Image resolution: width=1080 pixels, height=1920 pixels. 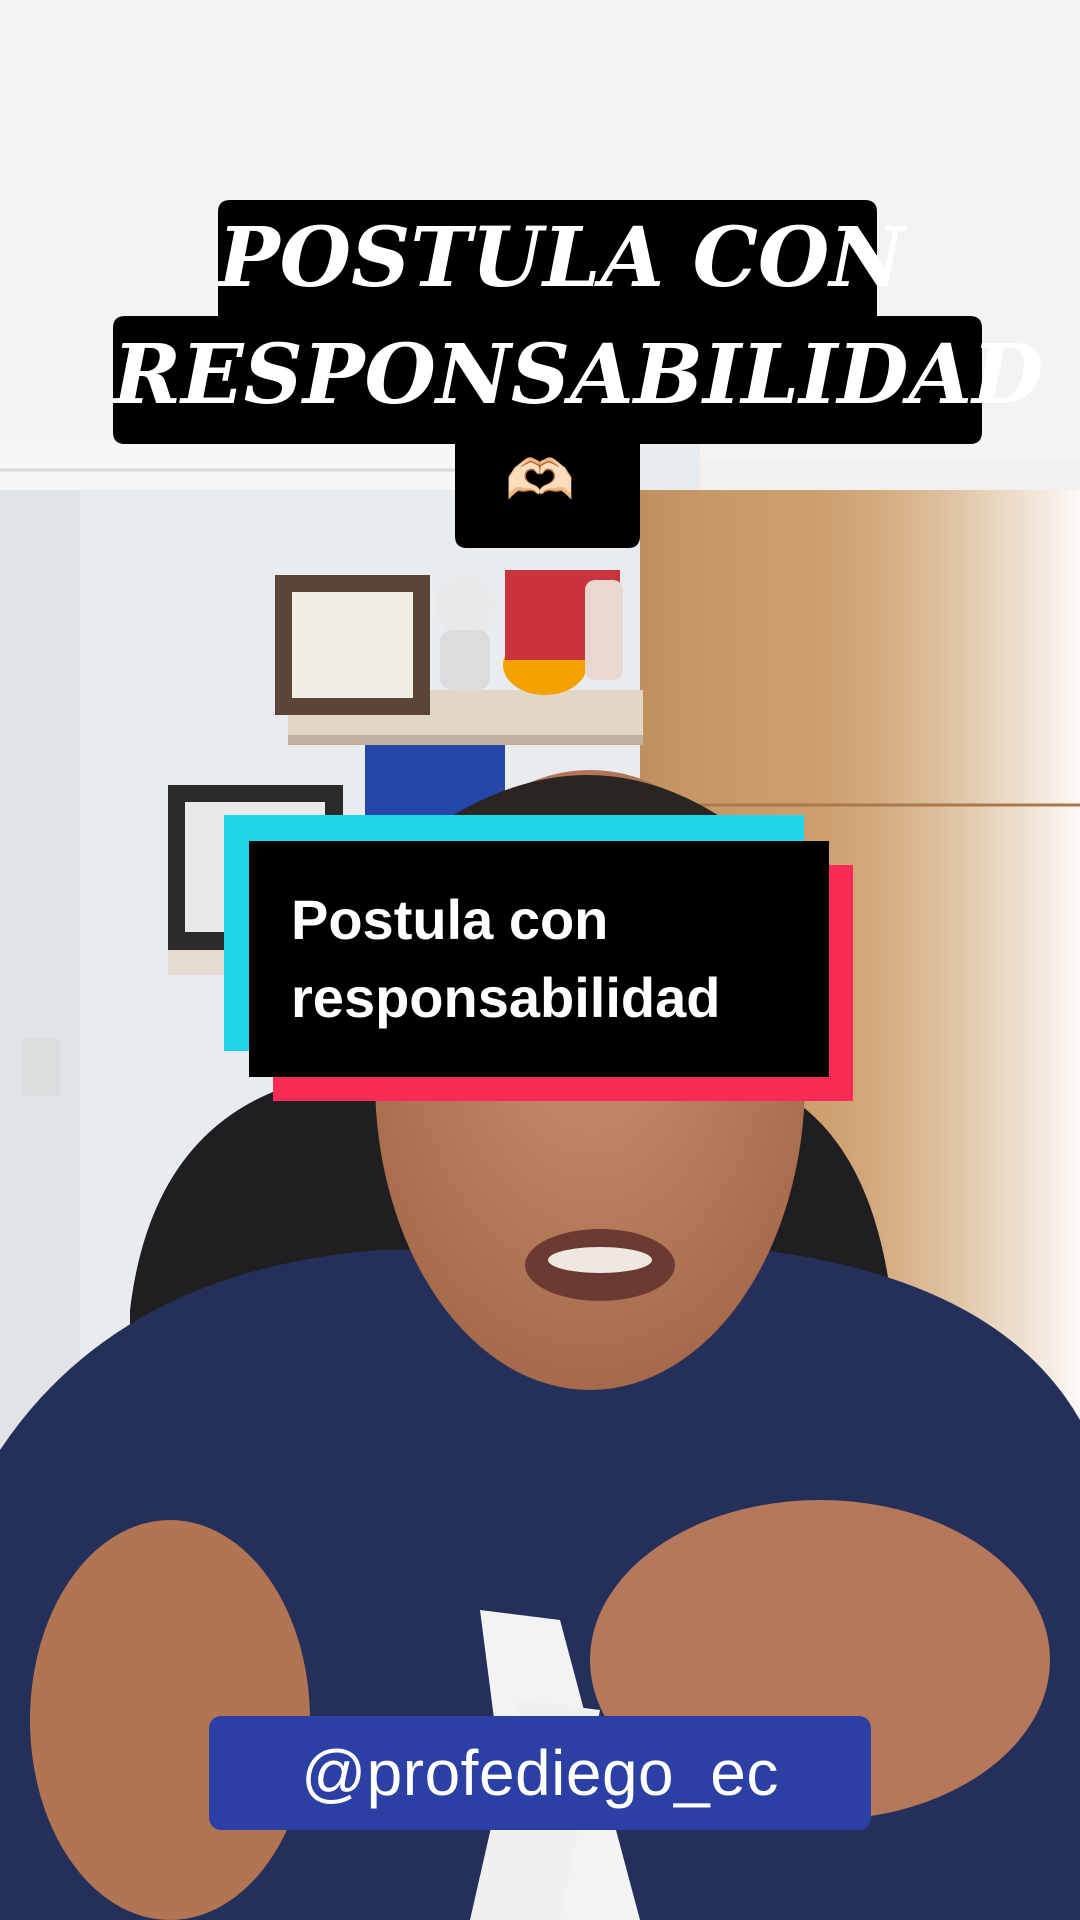 I want to click on title-line-2: RESPONSABILIDAD, so click(x=578, y=375).